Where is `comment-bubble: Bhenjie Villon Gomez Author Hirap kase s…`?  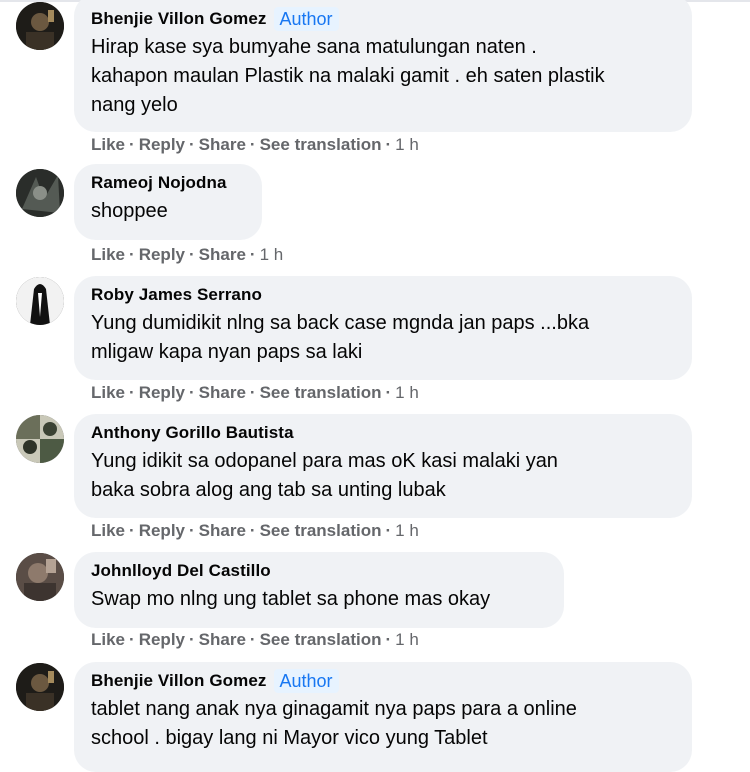
comment-bubble: Bhenjie Villon Gomez Author Hirap kase s… is located at coordinates (383, 66).